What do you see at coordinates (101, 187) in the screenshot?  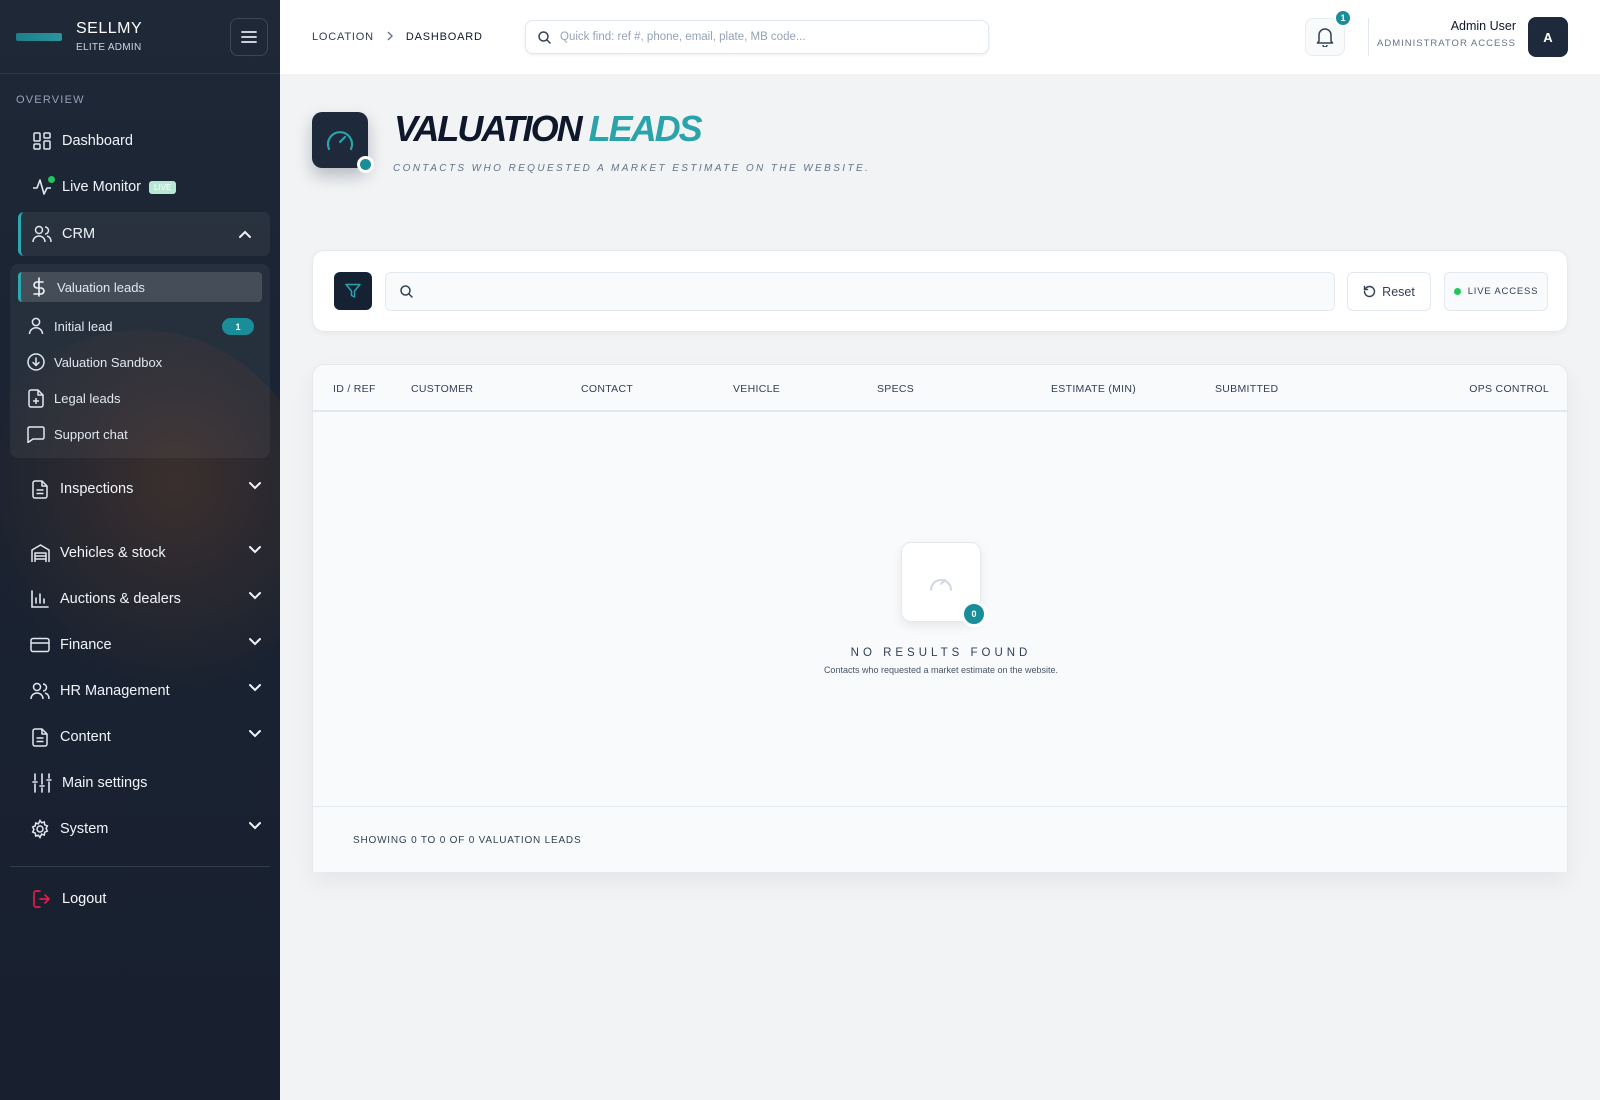 I see `sidebar-item-label: Live Monitor` at bounding box center [101, 187].